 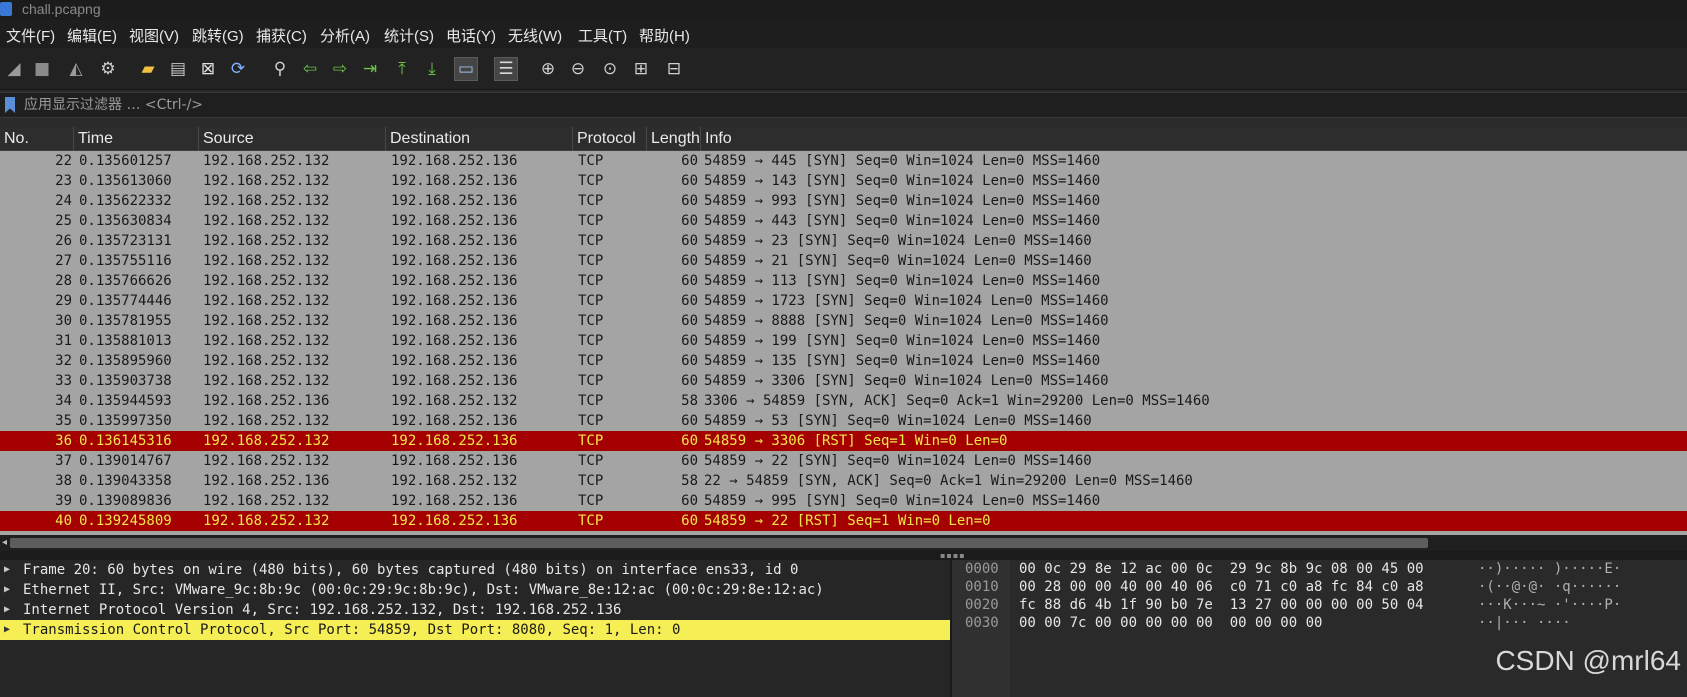 What do you see at coordinates (548, 69) in the screenshot?
I see `zoom-in-icon: ⊕` at bounding box center [548, 69].